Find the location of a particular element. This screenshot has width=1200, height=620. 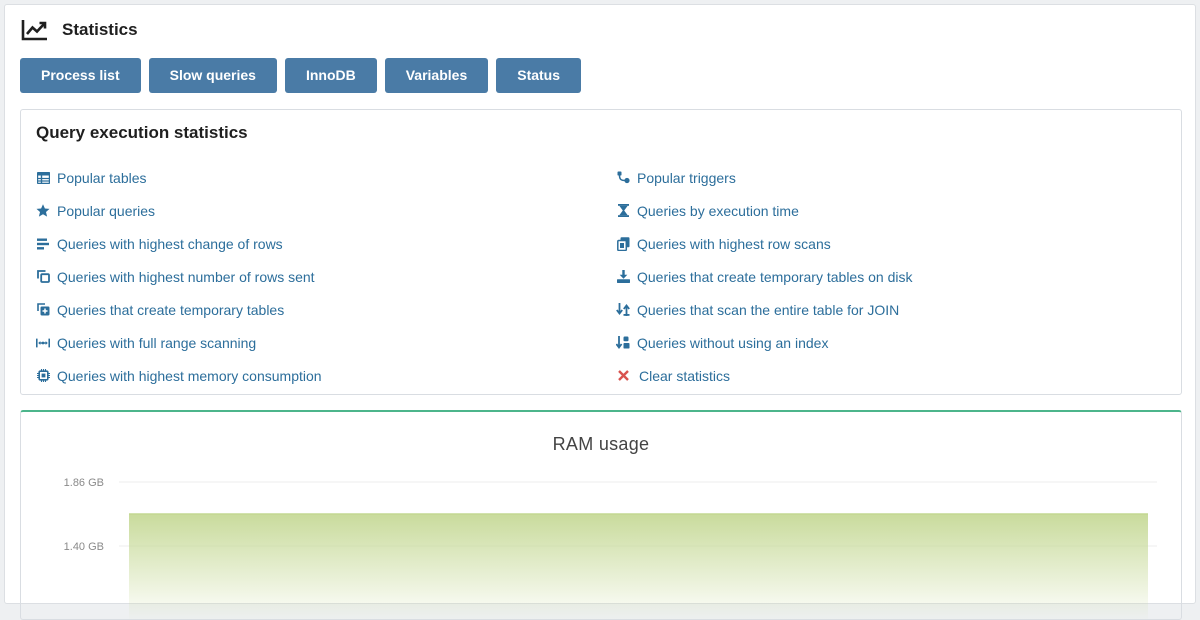

panel-title: Query execution statistics is located at coordinates (142, 132).